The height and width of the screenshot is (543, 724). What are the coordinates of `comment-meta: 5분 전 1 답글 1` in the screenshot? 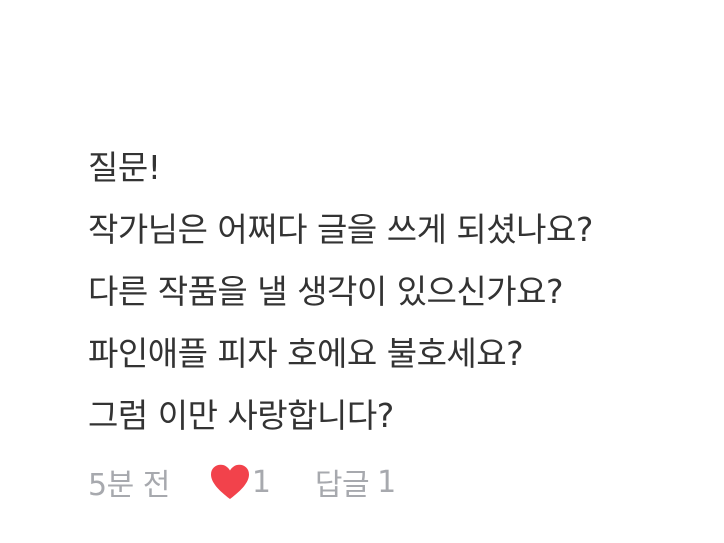 It's located at (242, 482).